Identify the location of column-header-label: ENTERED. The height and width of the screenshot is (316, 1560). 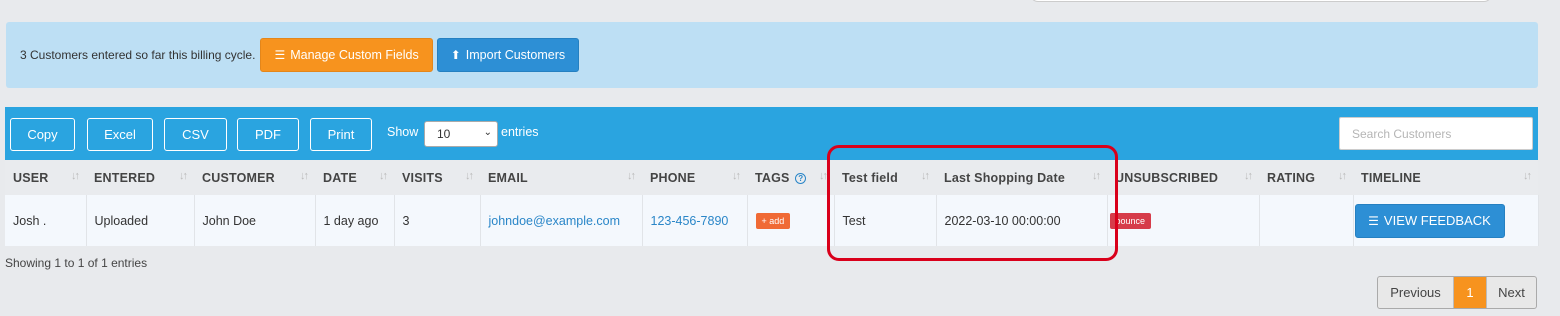
(125, 177).